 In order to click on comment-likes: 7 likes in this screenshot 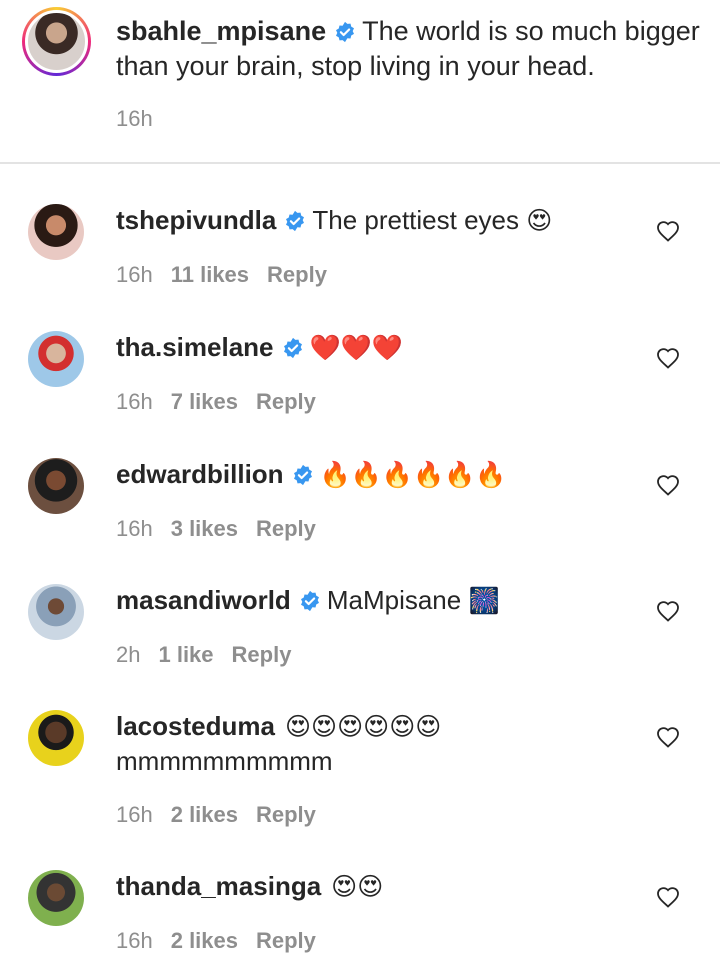, I will do `click(204, 401)`.